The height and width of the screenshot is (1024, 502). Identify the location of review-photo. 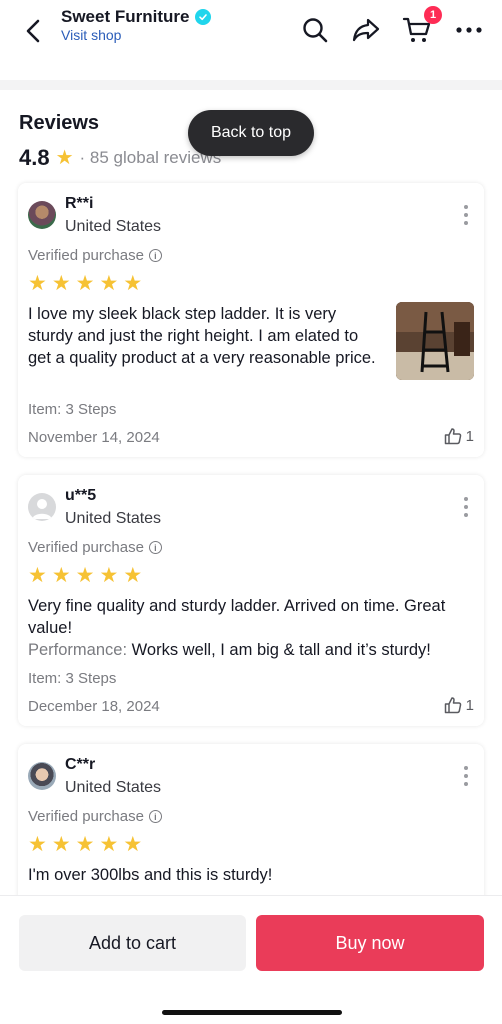
(435, 341).